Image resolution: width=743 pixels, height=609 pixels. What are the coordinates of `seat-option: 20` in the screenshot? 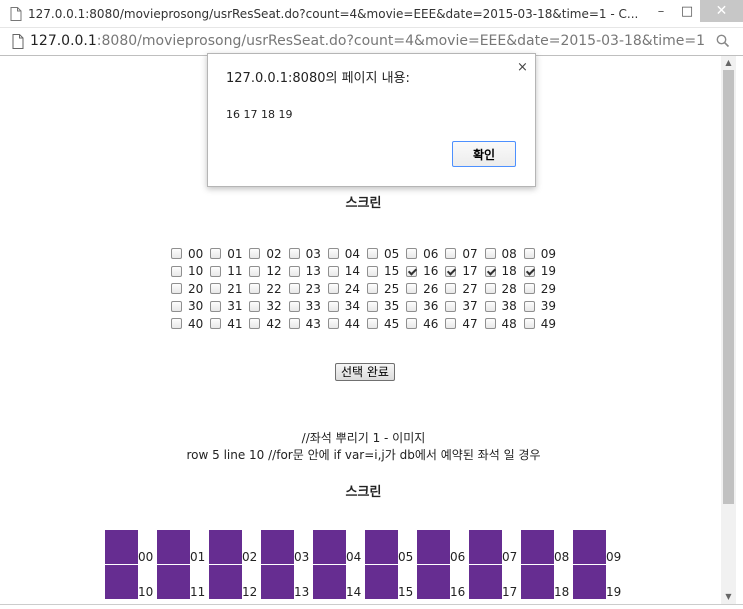 It's located at (187, 289).